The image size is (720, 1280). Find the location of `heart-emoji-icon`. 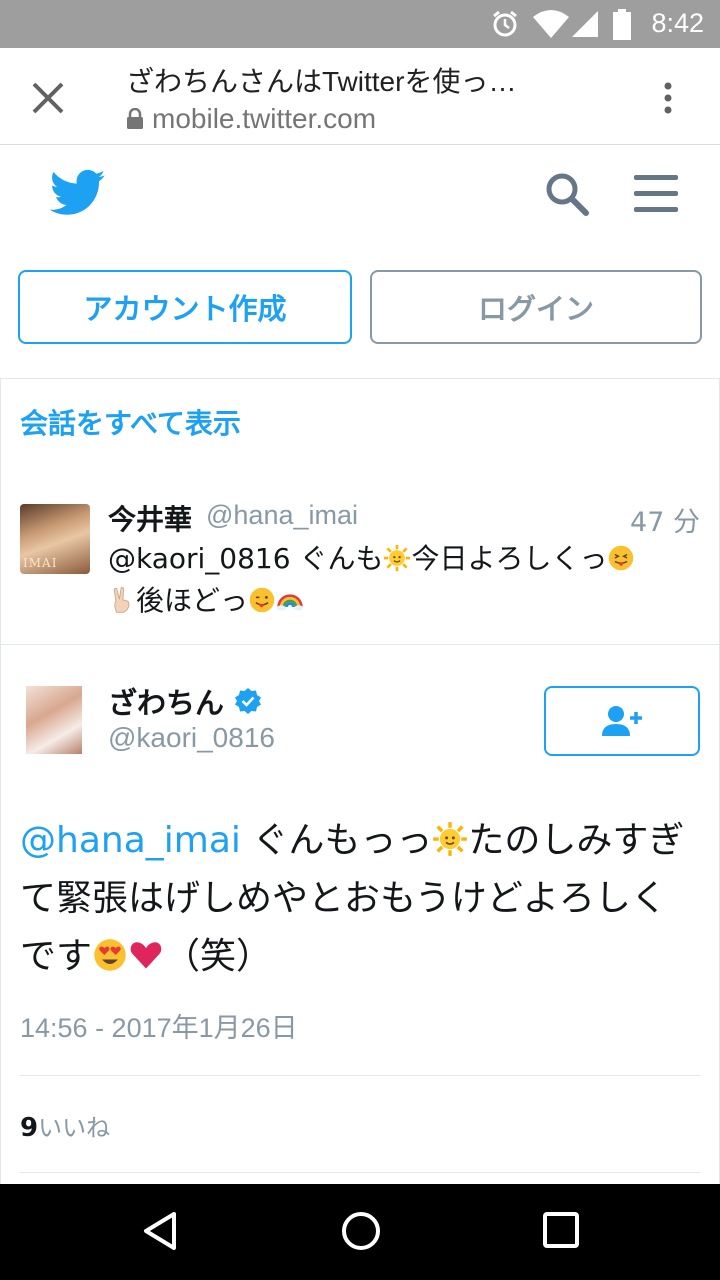

heart-emoji-icon is located at coordinates (146, 955).